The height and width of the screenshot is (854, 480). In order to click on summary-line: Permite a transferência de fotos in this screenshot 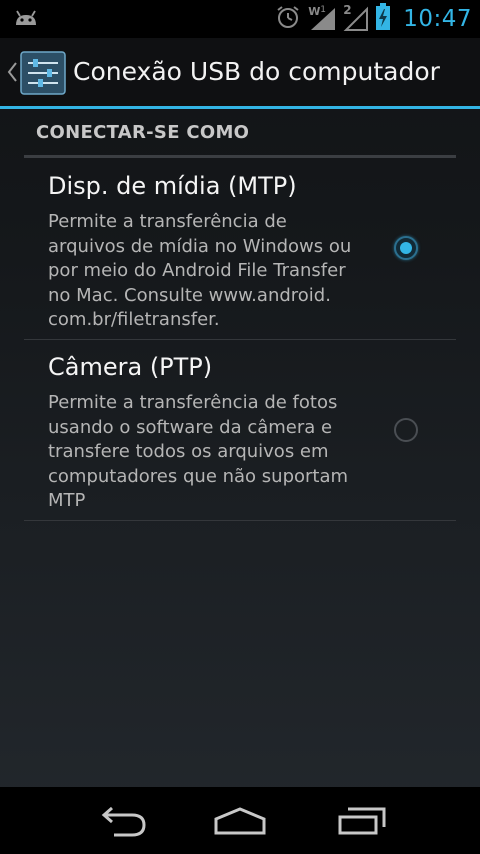, I will do `click(193, 402)`.